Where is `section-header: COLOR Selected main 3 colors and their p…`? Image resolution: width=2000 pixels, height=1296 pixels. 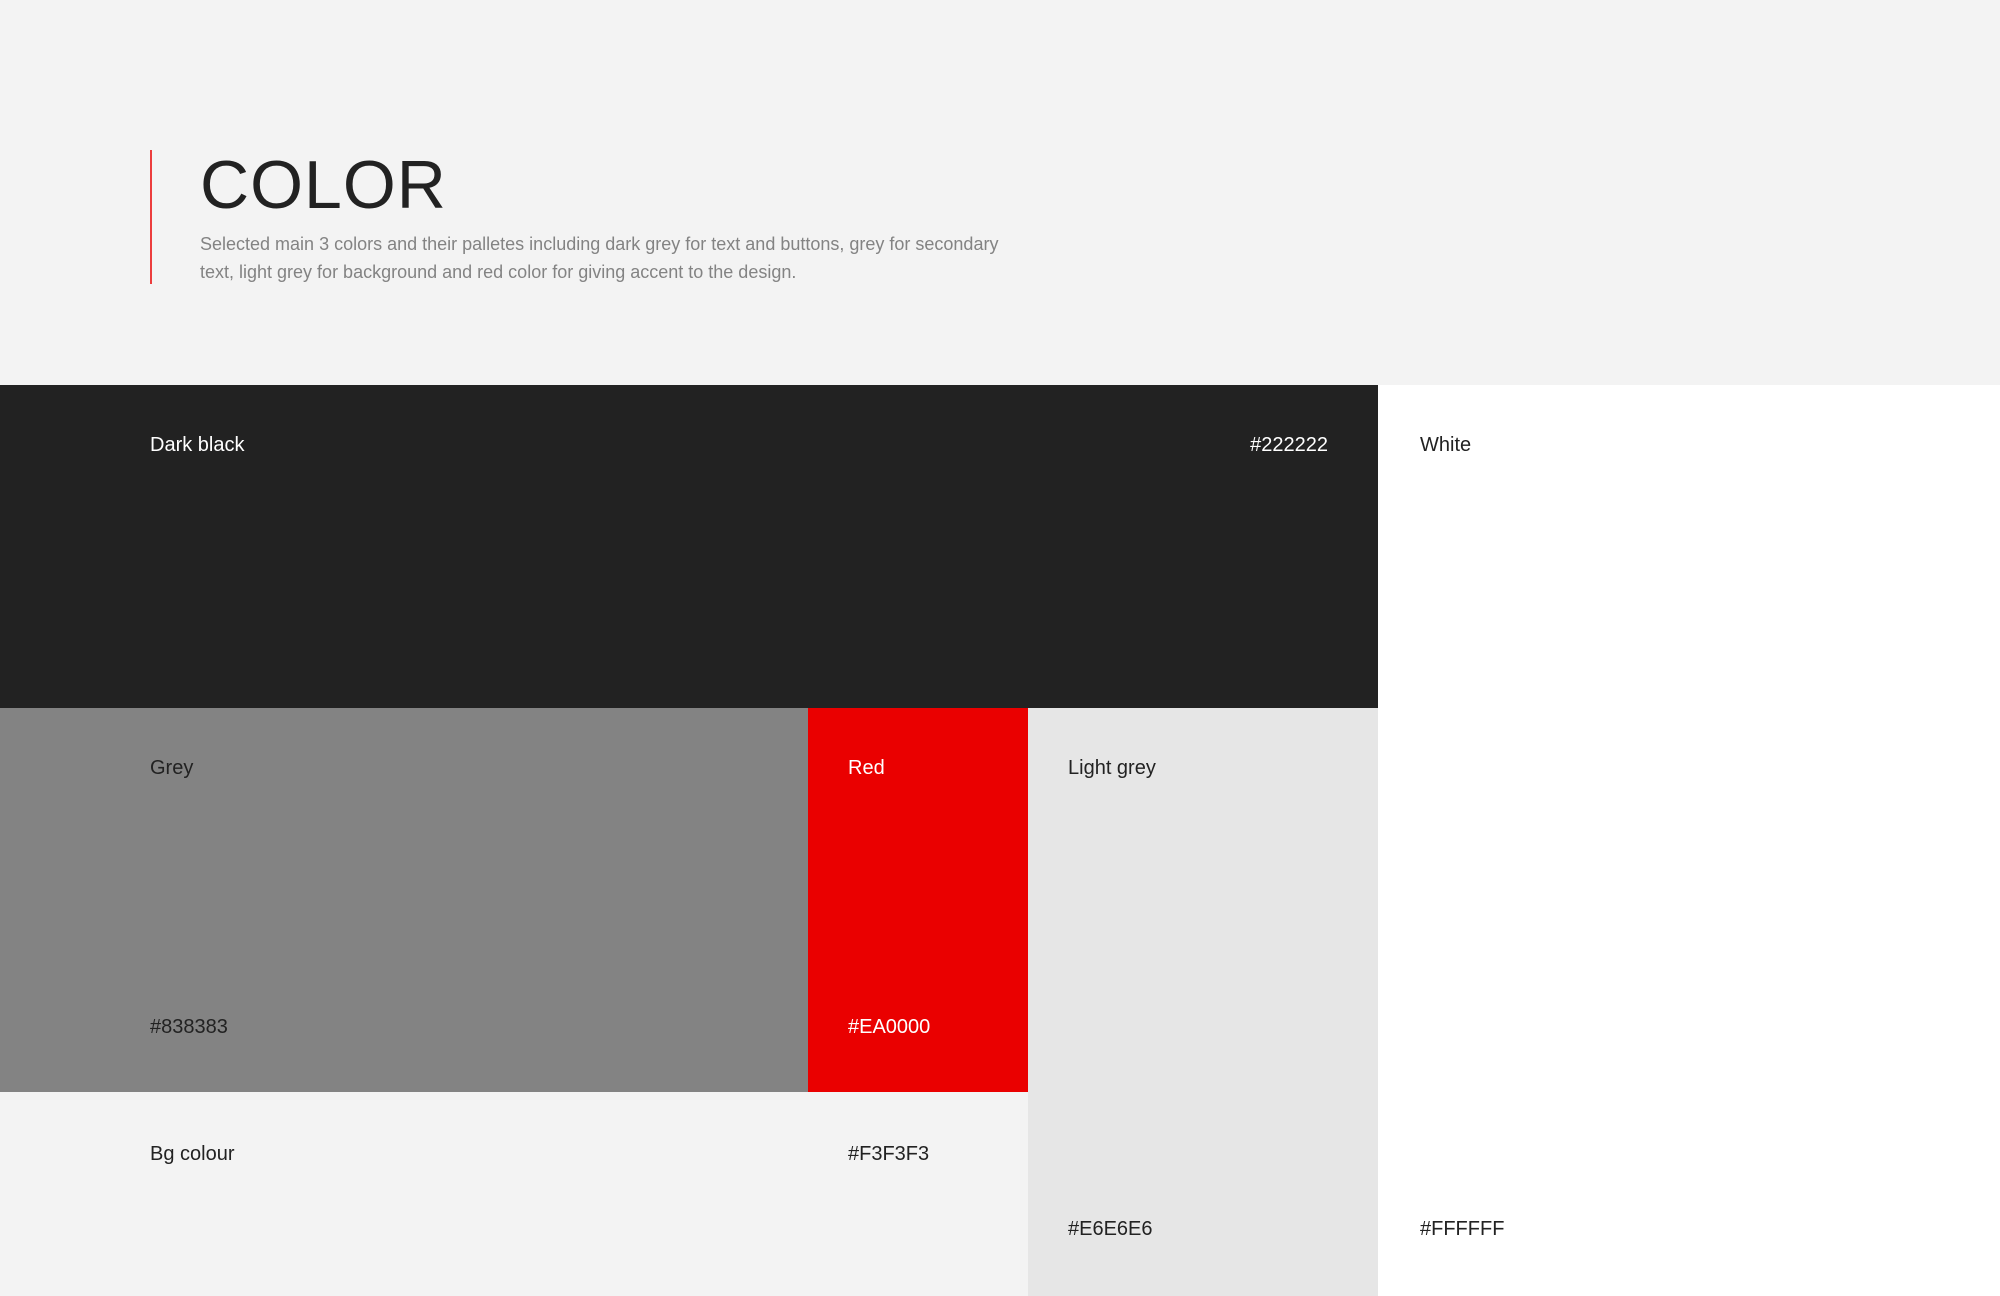
section-header: COLOR Selected main 3 colors and their p… is located at coordinates (600, 217).